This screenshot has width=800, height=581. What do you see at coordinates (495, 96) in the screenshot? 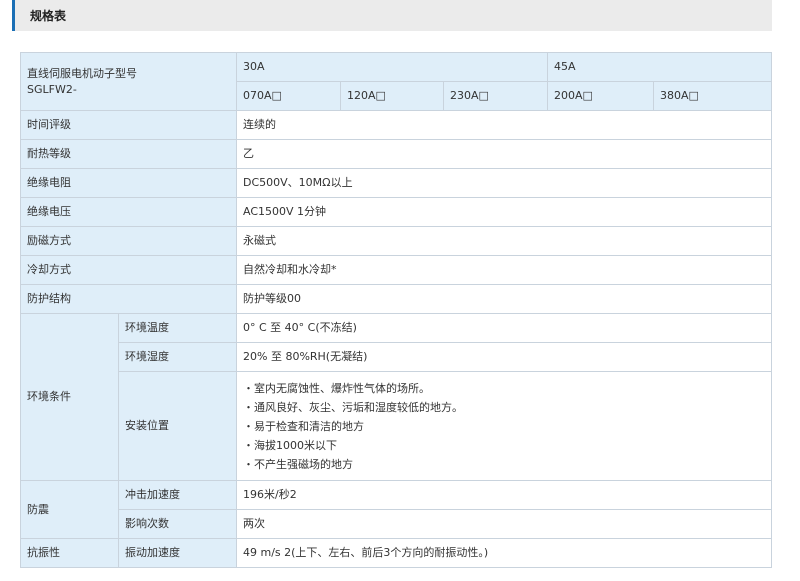
I see `model-230a: 230A□` at bounding box center [495, 96].